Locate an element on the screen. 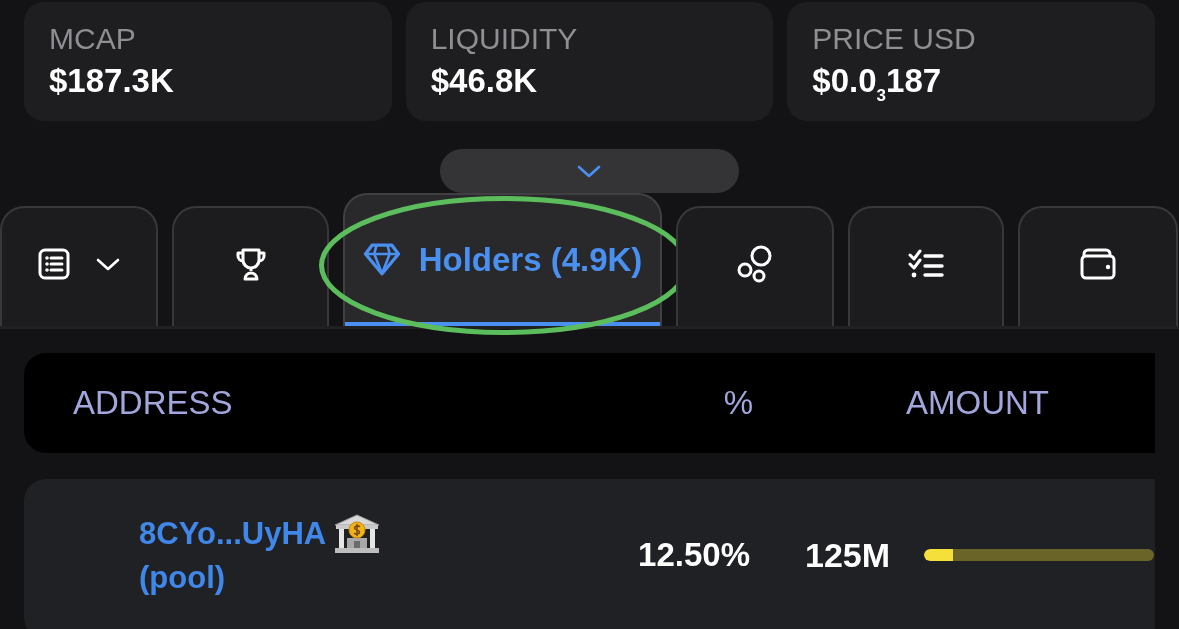 Image resolution: width=1179 pixels, height=629 pixels. tab: Holders (4.9K) is located at coordinates (502, 259).